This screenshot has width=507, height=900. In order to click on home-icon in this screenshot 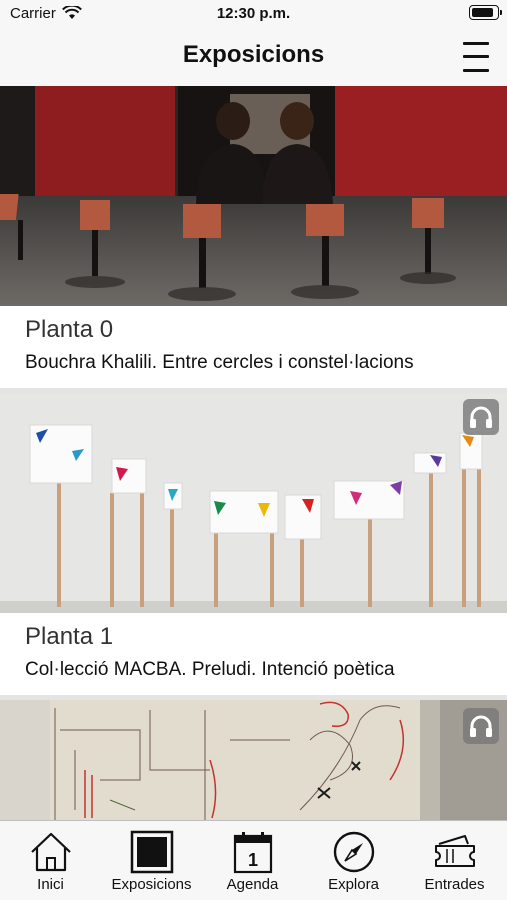, I will do `click(51, 852)`.